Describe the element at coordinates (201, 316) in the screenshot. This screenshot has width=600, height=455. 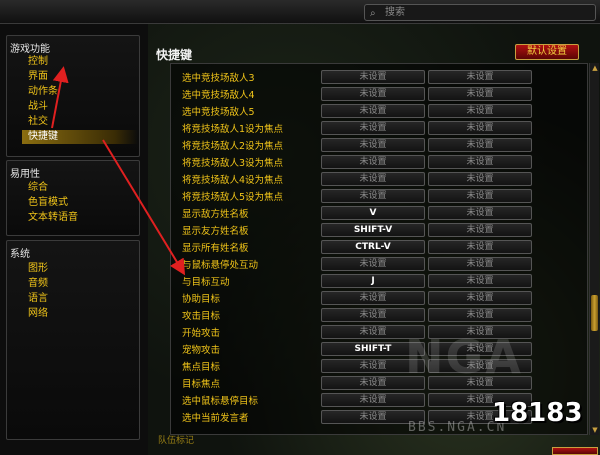
I see `keybinding-label: 攻击目标` at that location.